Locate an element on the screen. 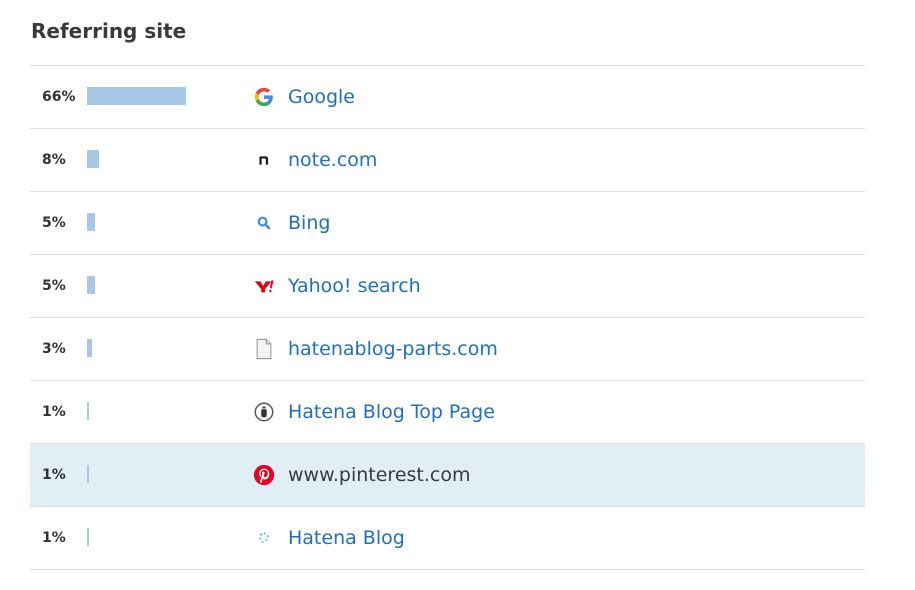  hatena-blog-icon is located at coordinates (264, 538).